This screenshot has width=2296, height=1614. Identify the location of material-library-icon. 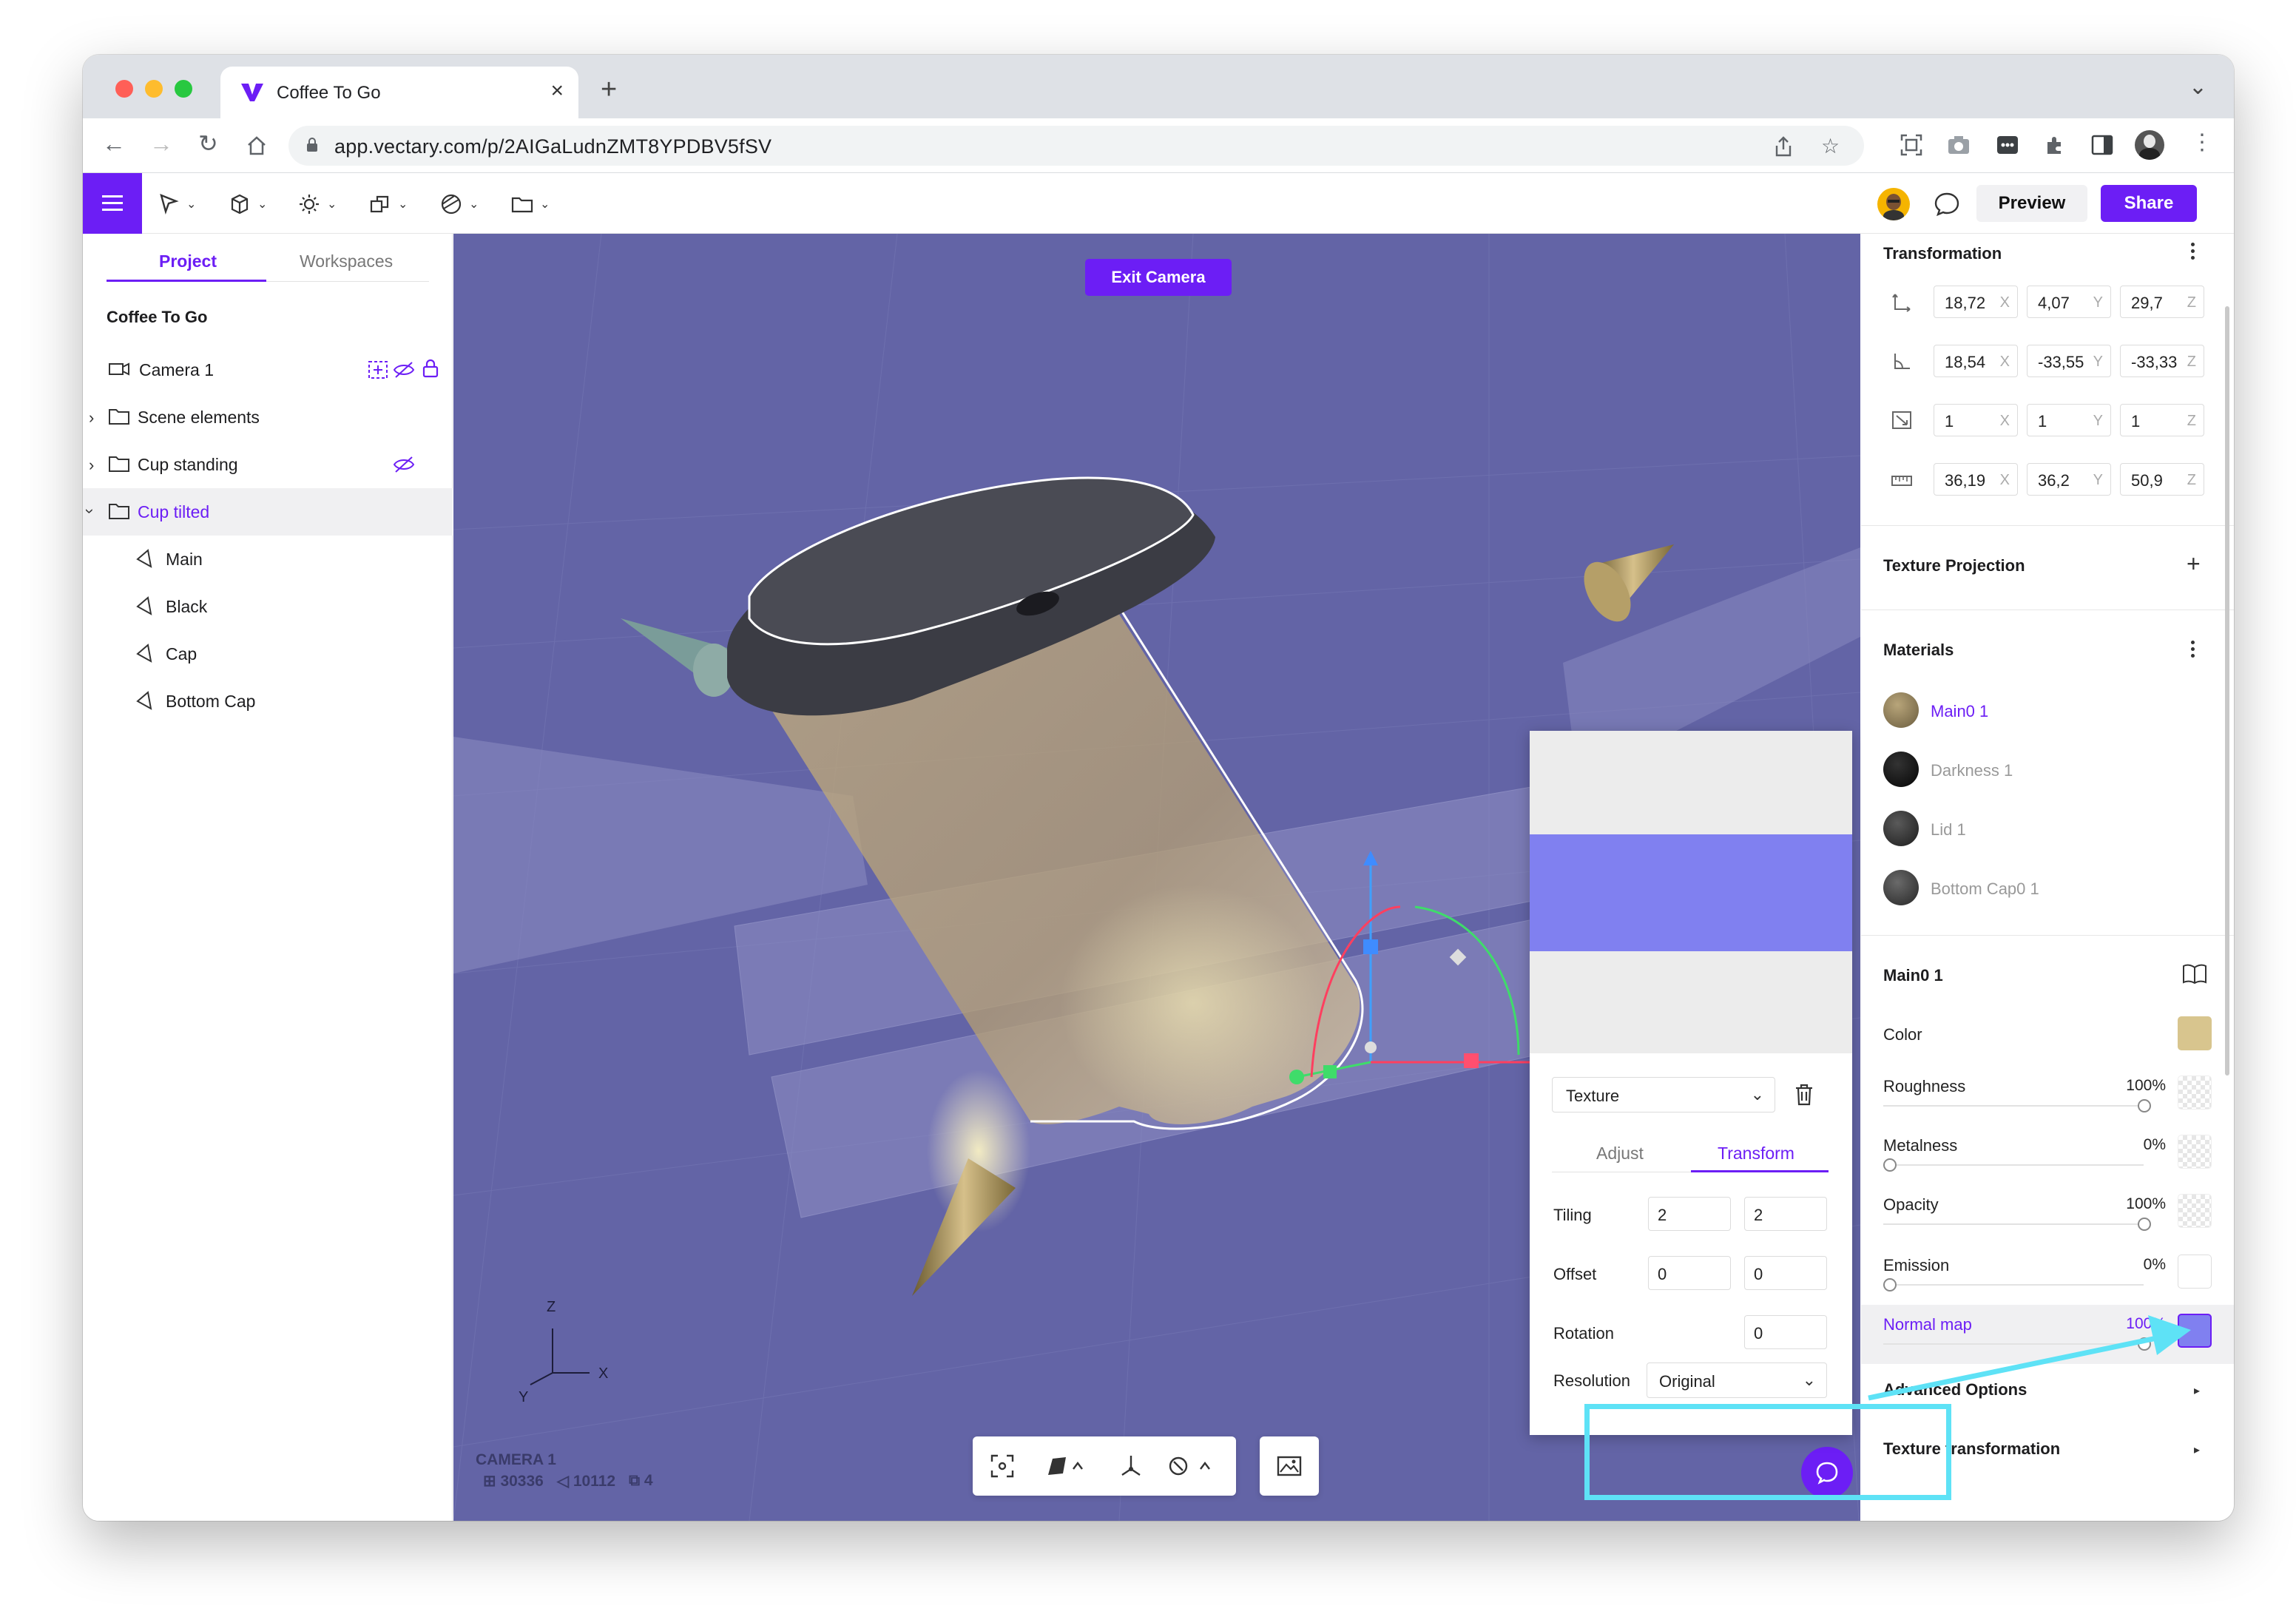
(2195, 974).